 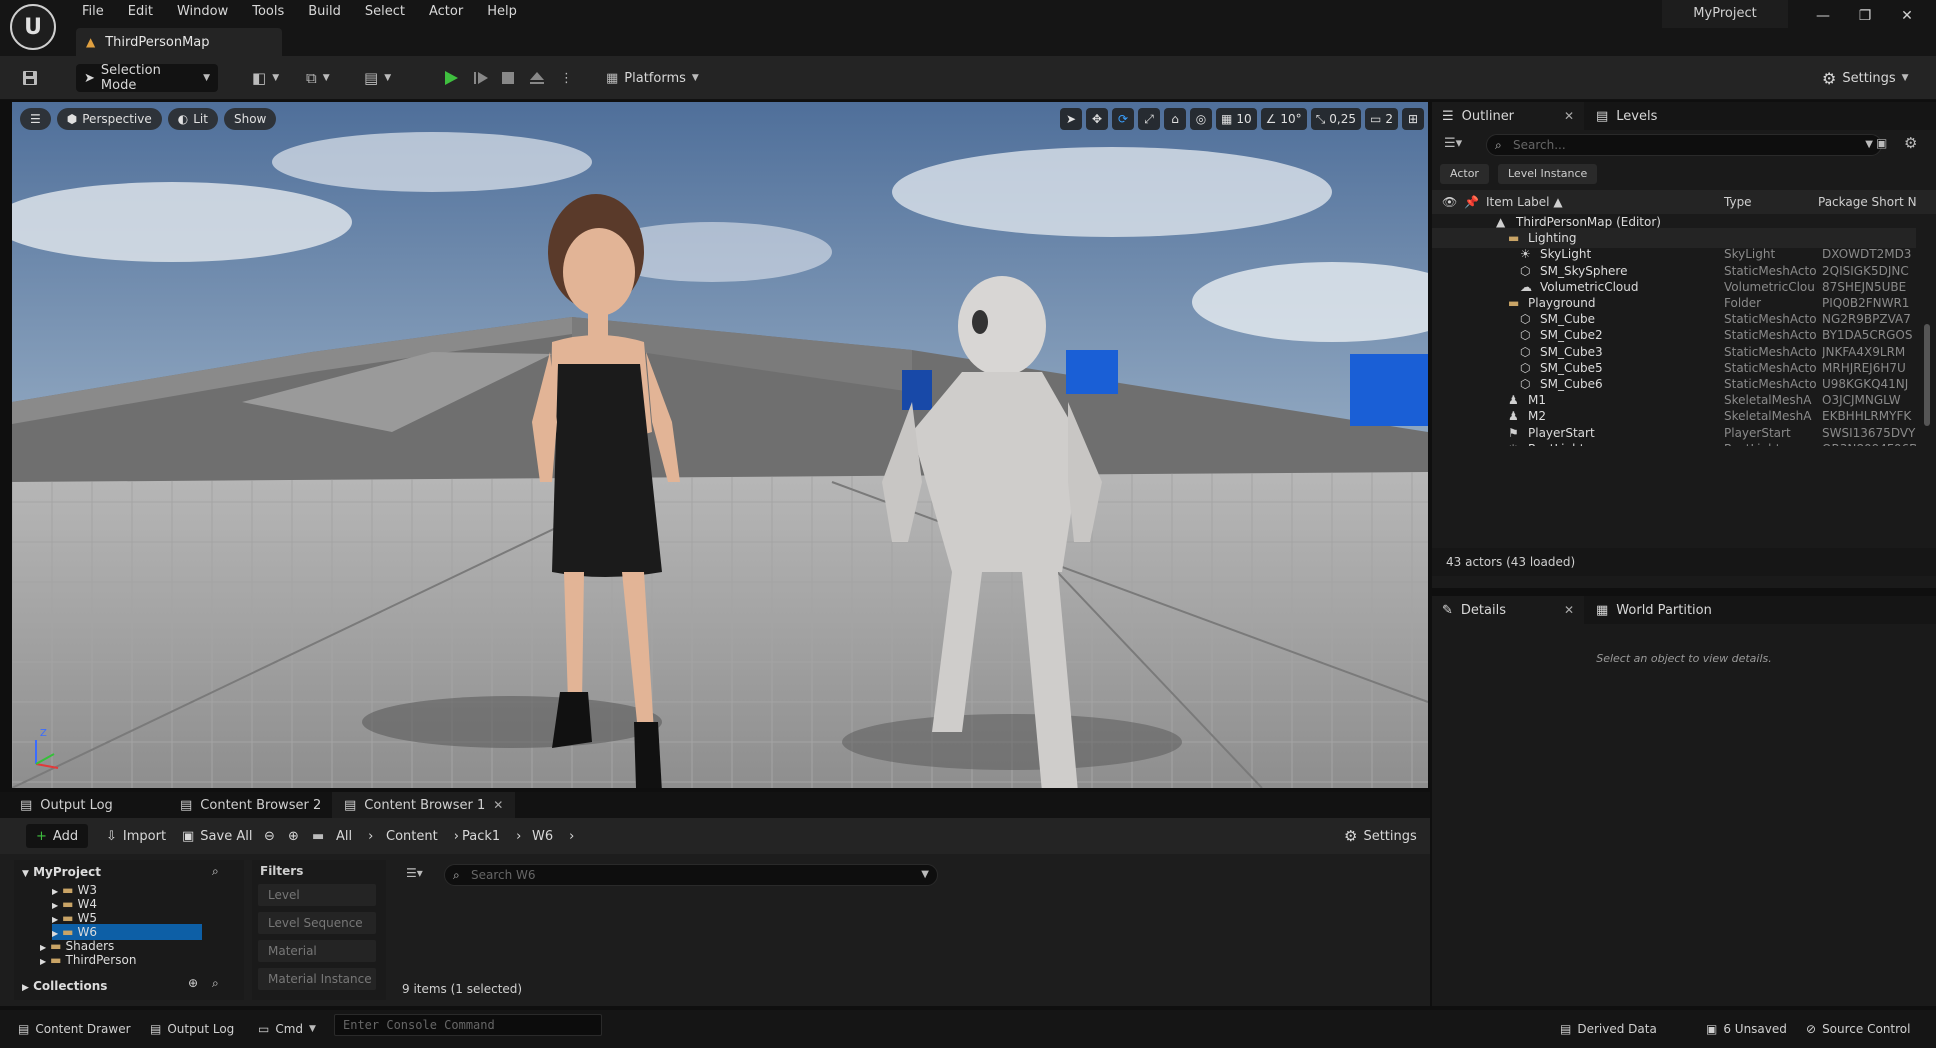 I want to click on camera-speed-button: ▭ 2, so click(x=1381, y=119).